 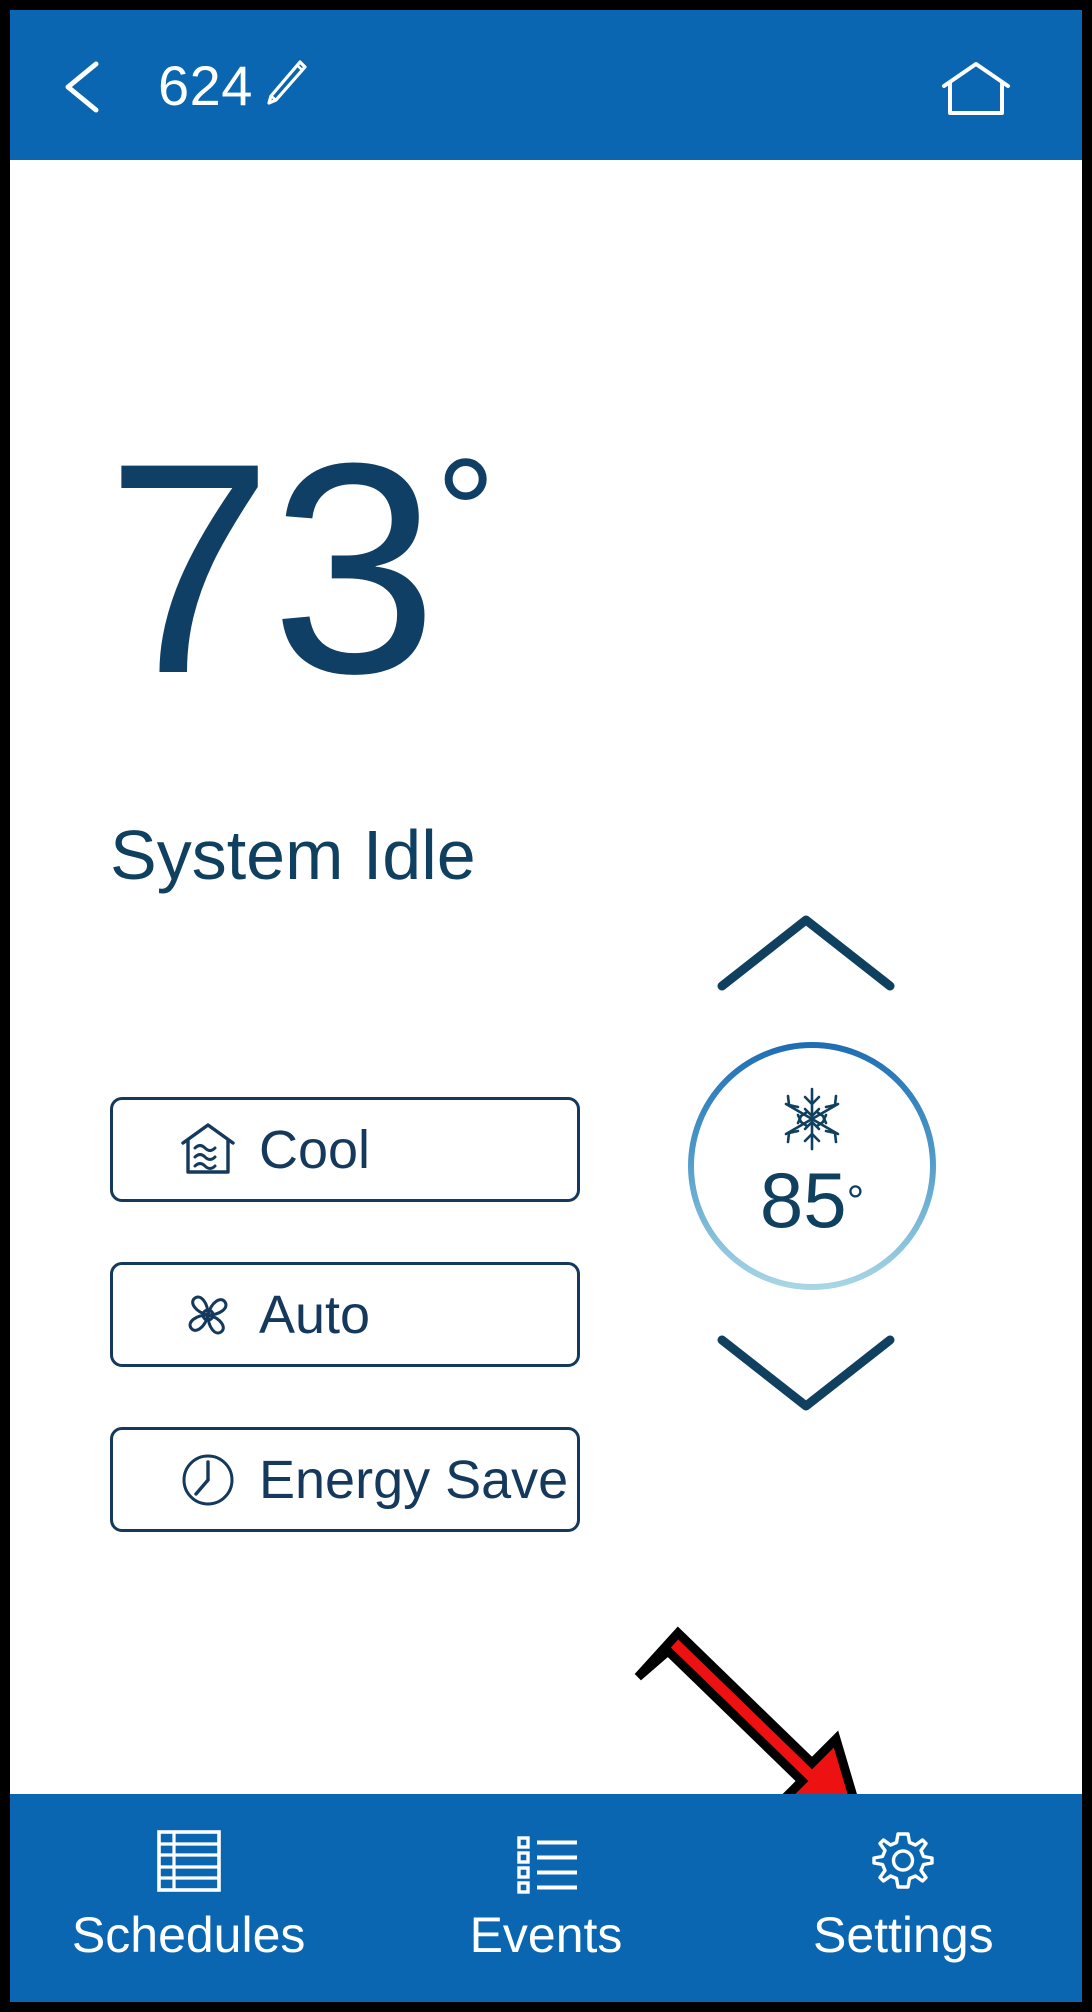 What do you see at coordinates (293, 855) in the screenshot?
I see `system-status: System Idle` at bounding box center [293, 855].